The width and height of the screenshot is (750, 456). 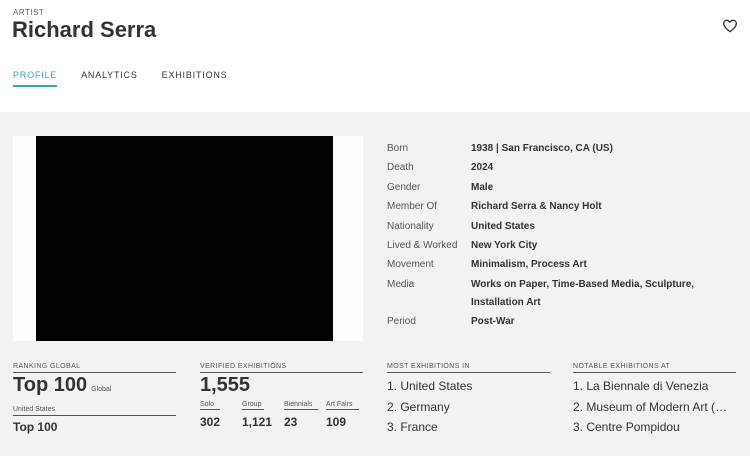 What do you see at coordinates (468, 427) in the screenshot?
I see `list-item: 3. France` at bounding box center [468, 427].